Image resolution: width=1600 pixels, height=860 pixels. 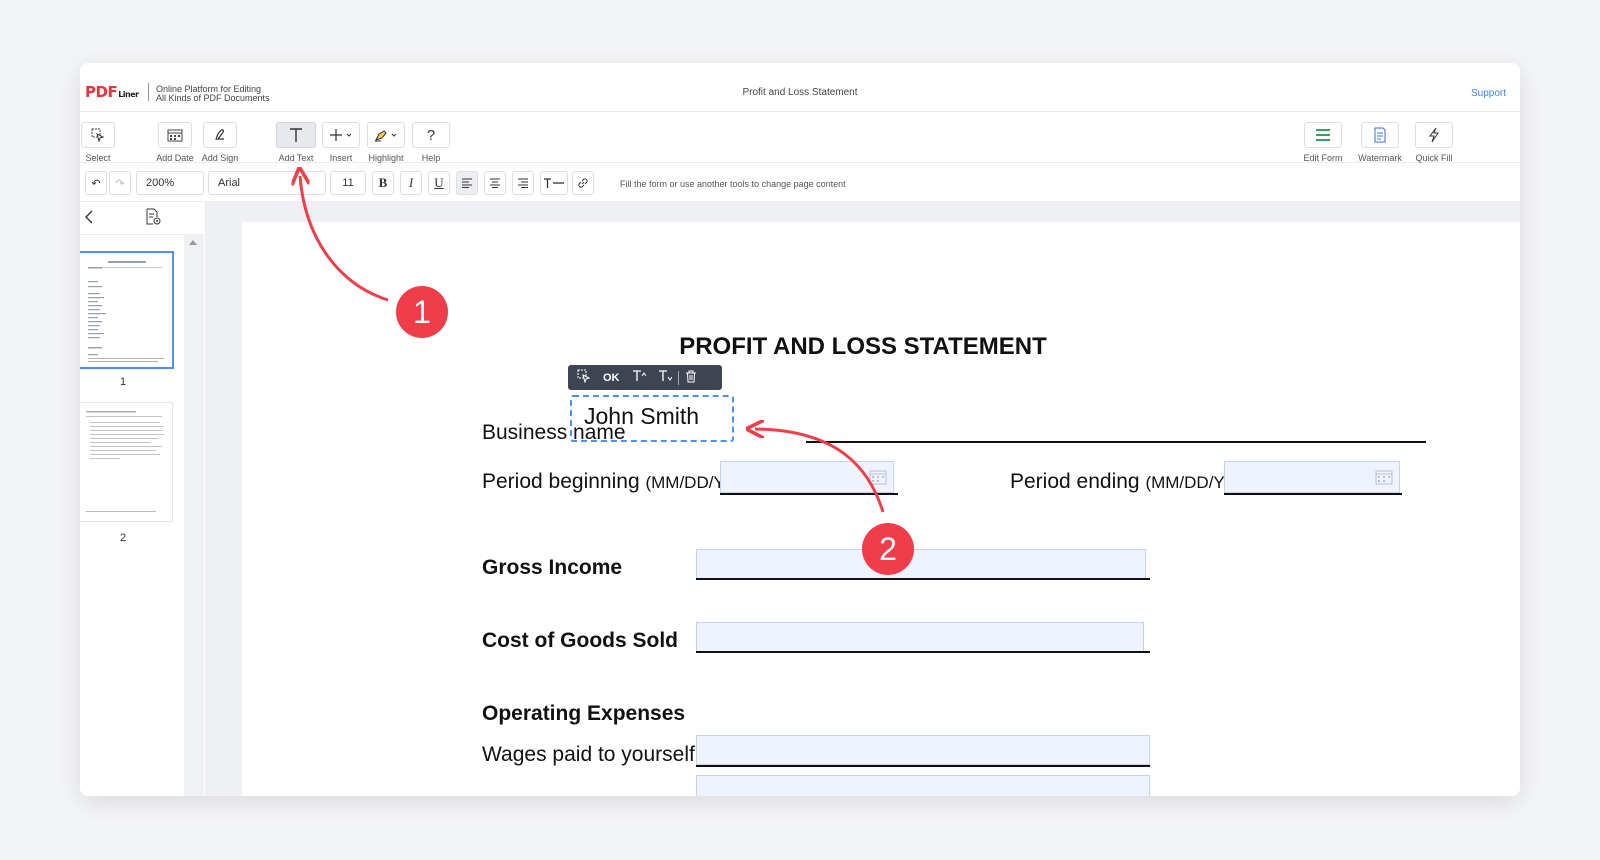 What do you see at coordinates (344, 239) in the screenshot?
I see `arrow-to-add-text` at bounding box center [344, 239].